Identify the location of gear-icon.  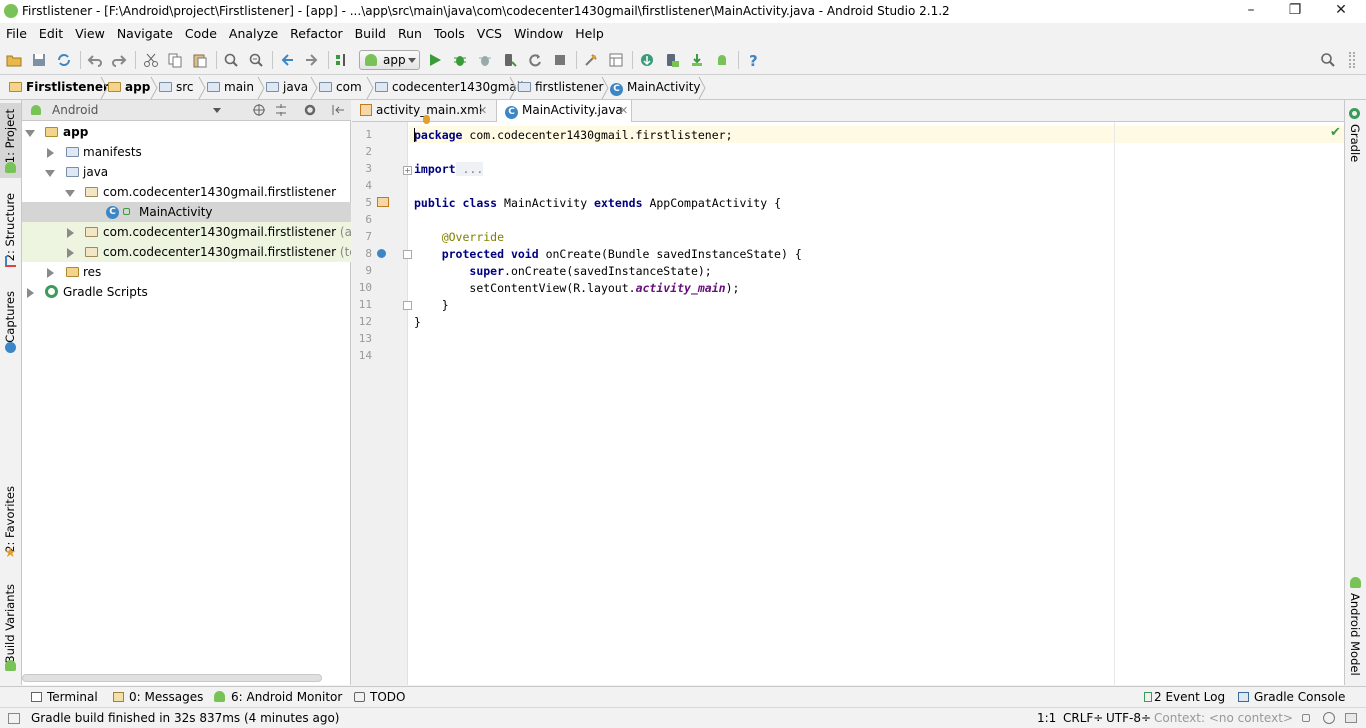
(310, 110).